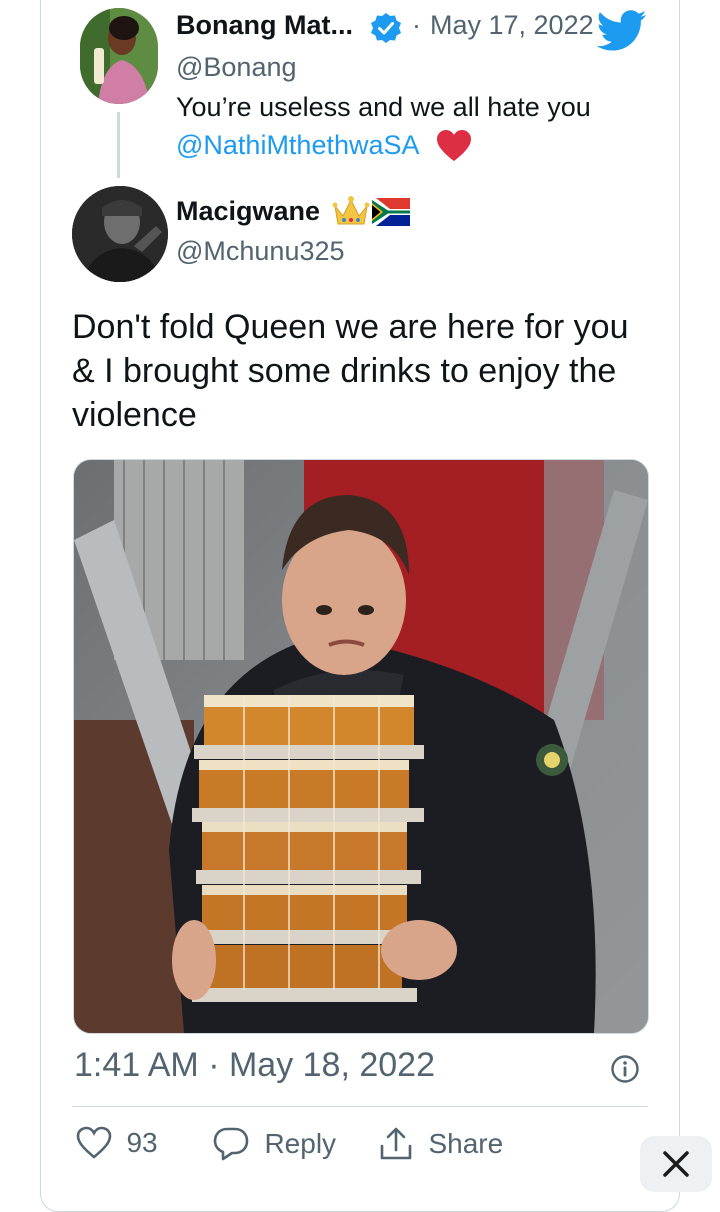 The image size is (720, 1212). I want to click on twitter-bird-icon, so click(622, 31).